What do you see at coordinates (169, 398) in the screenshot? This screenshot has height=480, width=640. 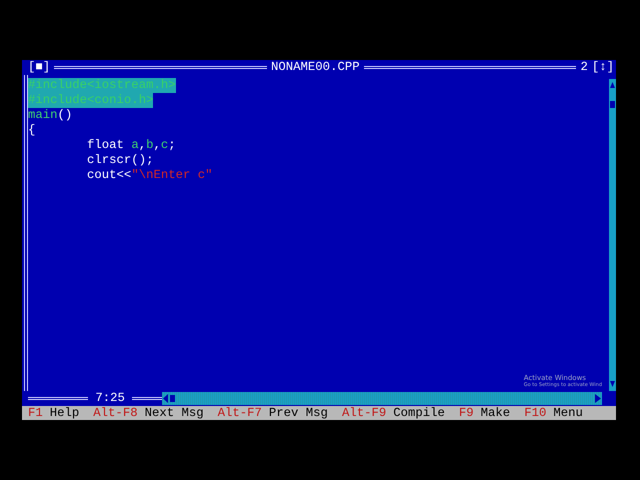 I see `scroll-left-icon` at bounding box center [169, 398].